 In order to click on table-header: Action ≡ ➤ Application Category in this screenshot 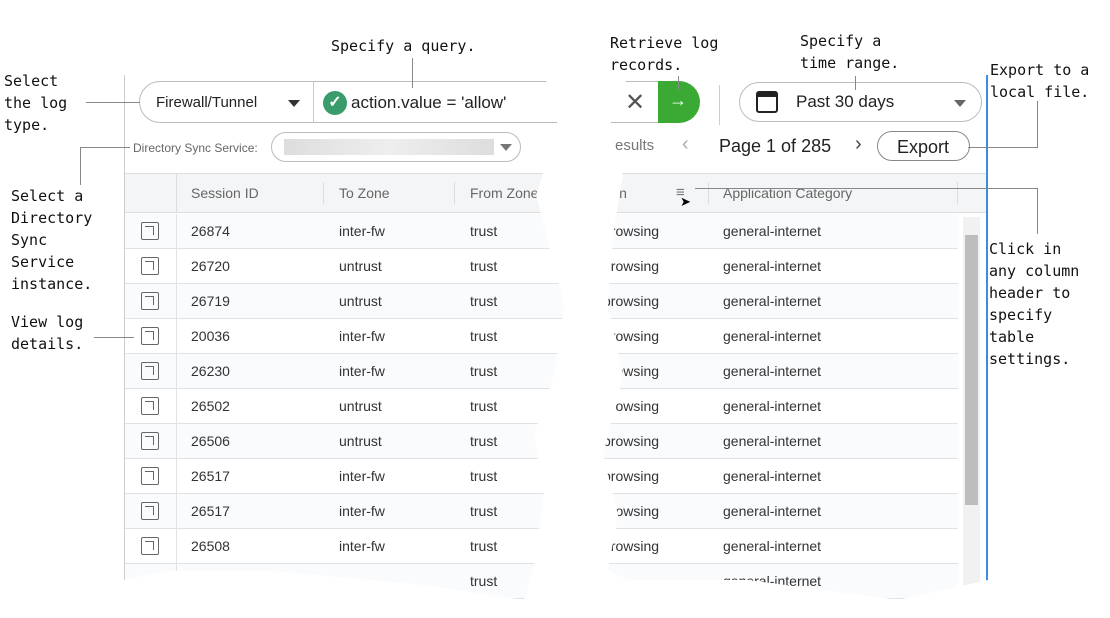, I will do `click(794, 193)`.